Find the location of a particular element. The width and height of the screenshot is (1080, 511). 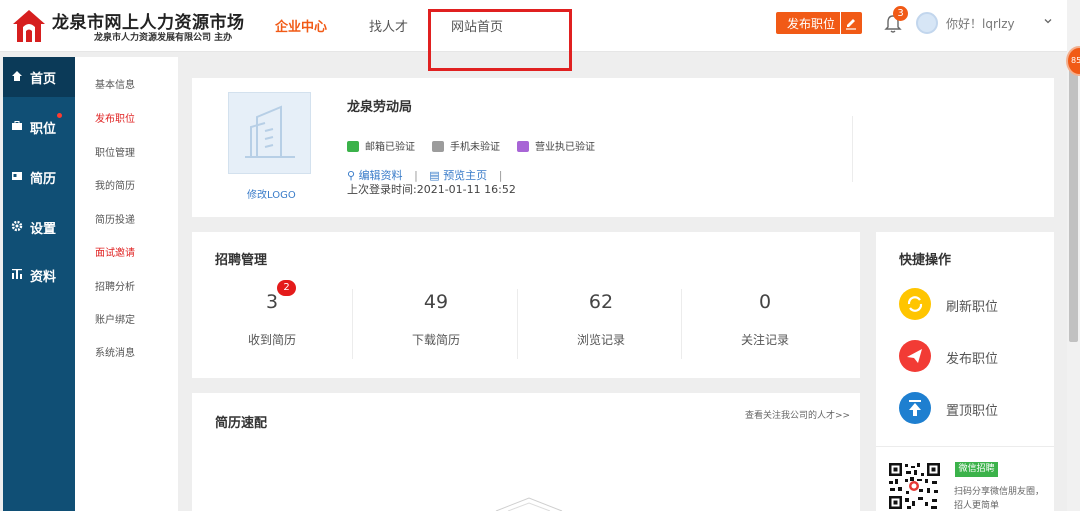

submenu-recruit-analysis: 招聘分析 is located at coordinates (115, 285).